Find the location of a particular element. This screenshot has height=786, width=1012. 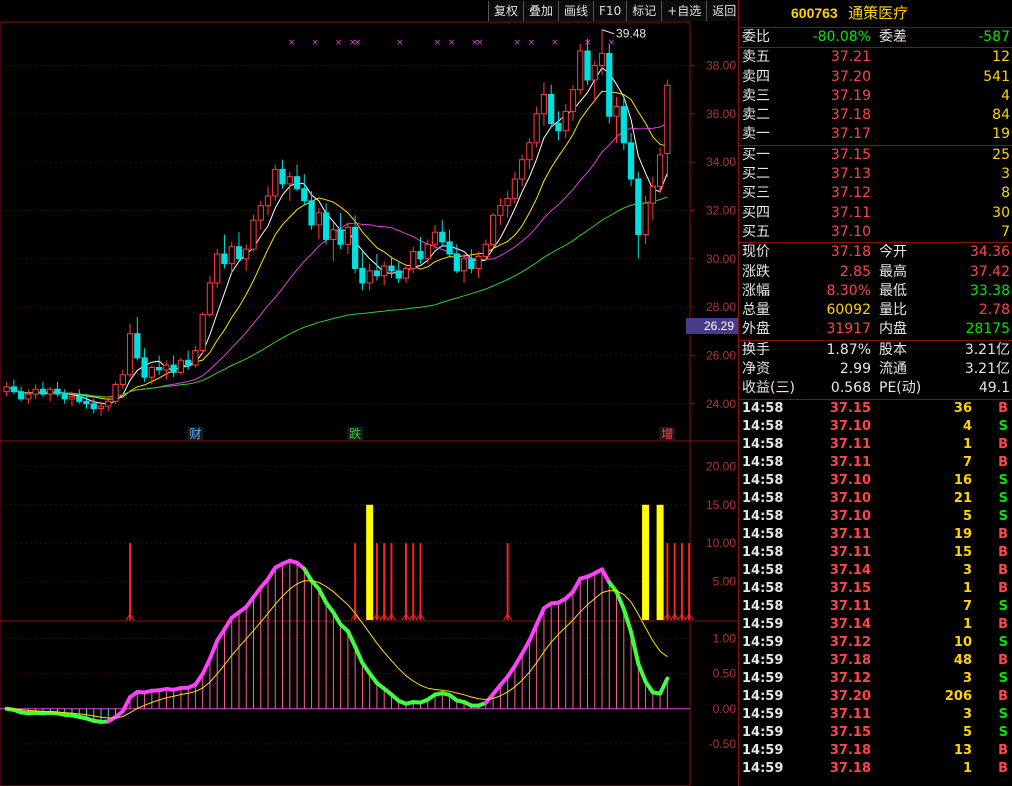

tick-volume: 1 is located at coordinates (967, 768).